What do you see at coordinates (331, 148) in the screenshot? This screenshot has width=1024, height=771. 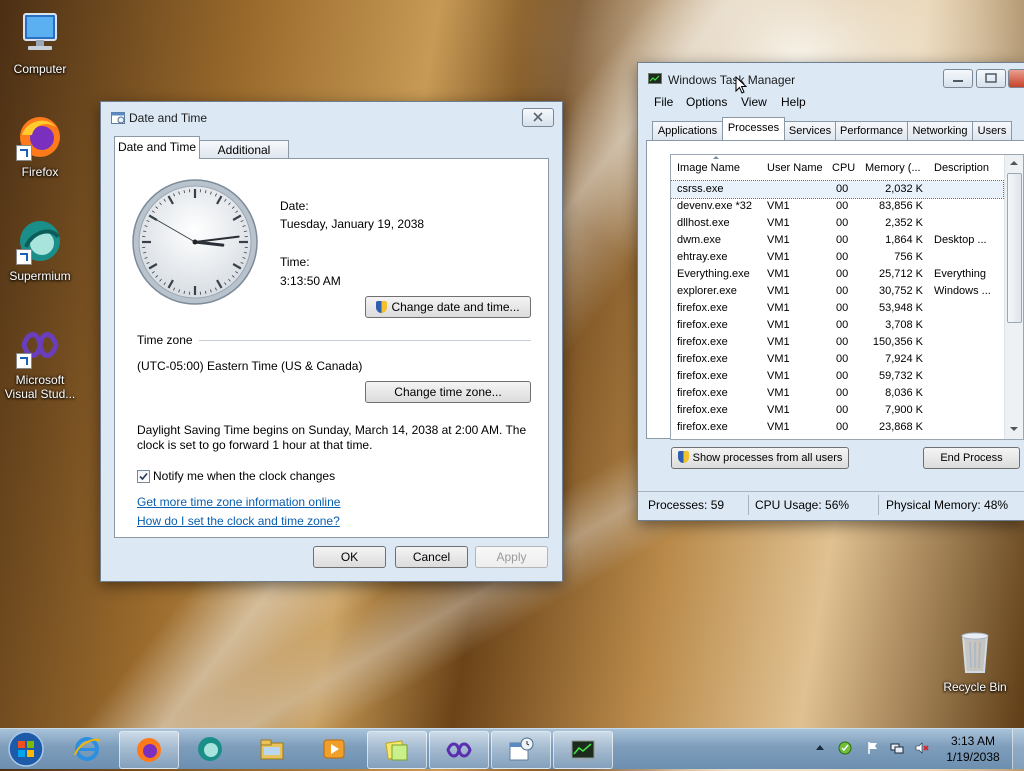 I see `tab-strip: Date and Time Additional Clocks` at bounding box center [331, 148].